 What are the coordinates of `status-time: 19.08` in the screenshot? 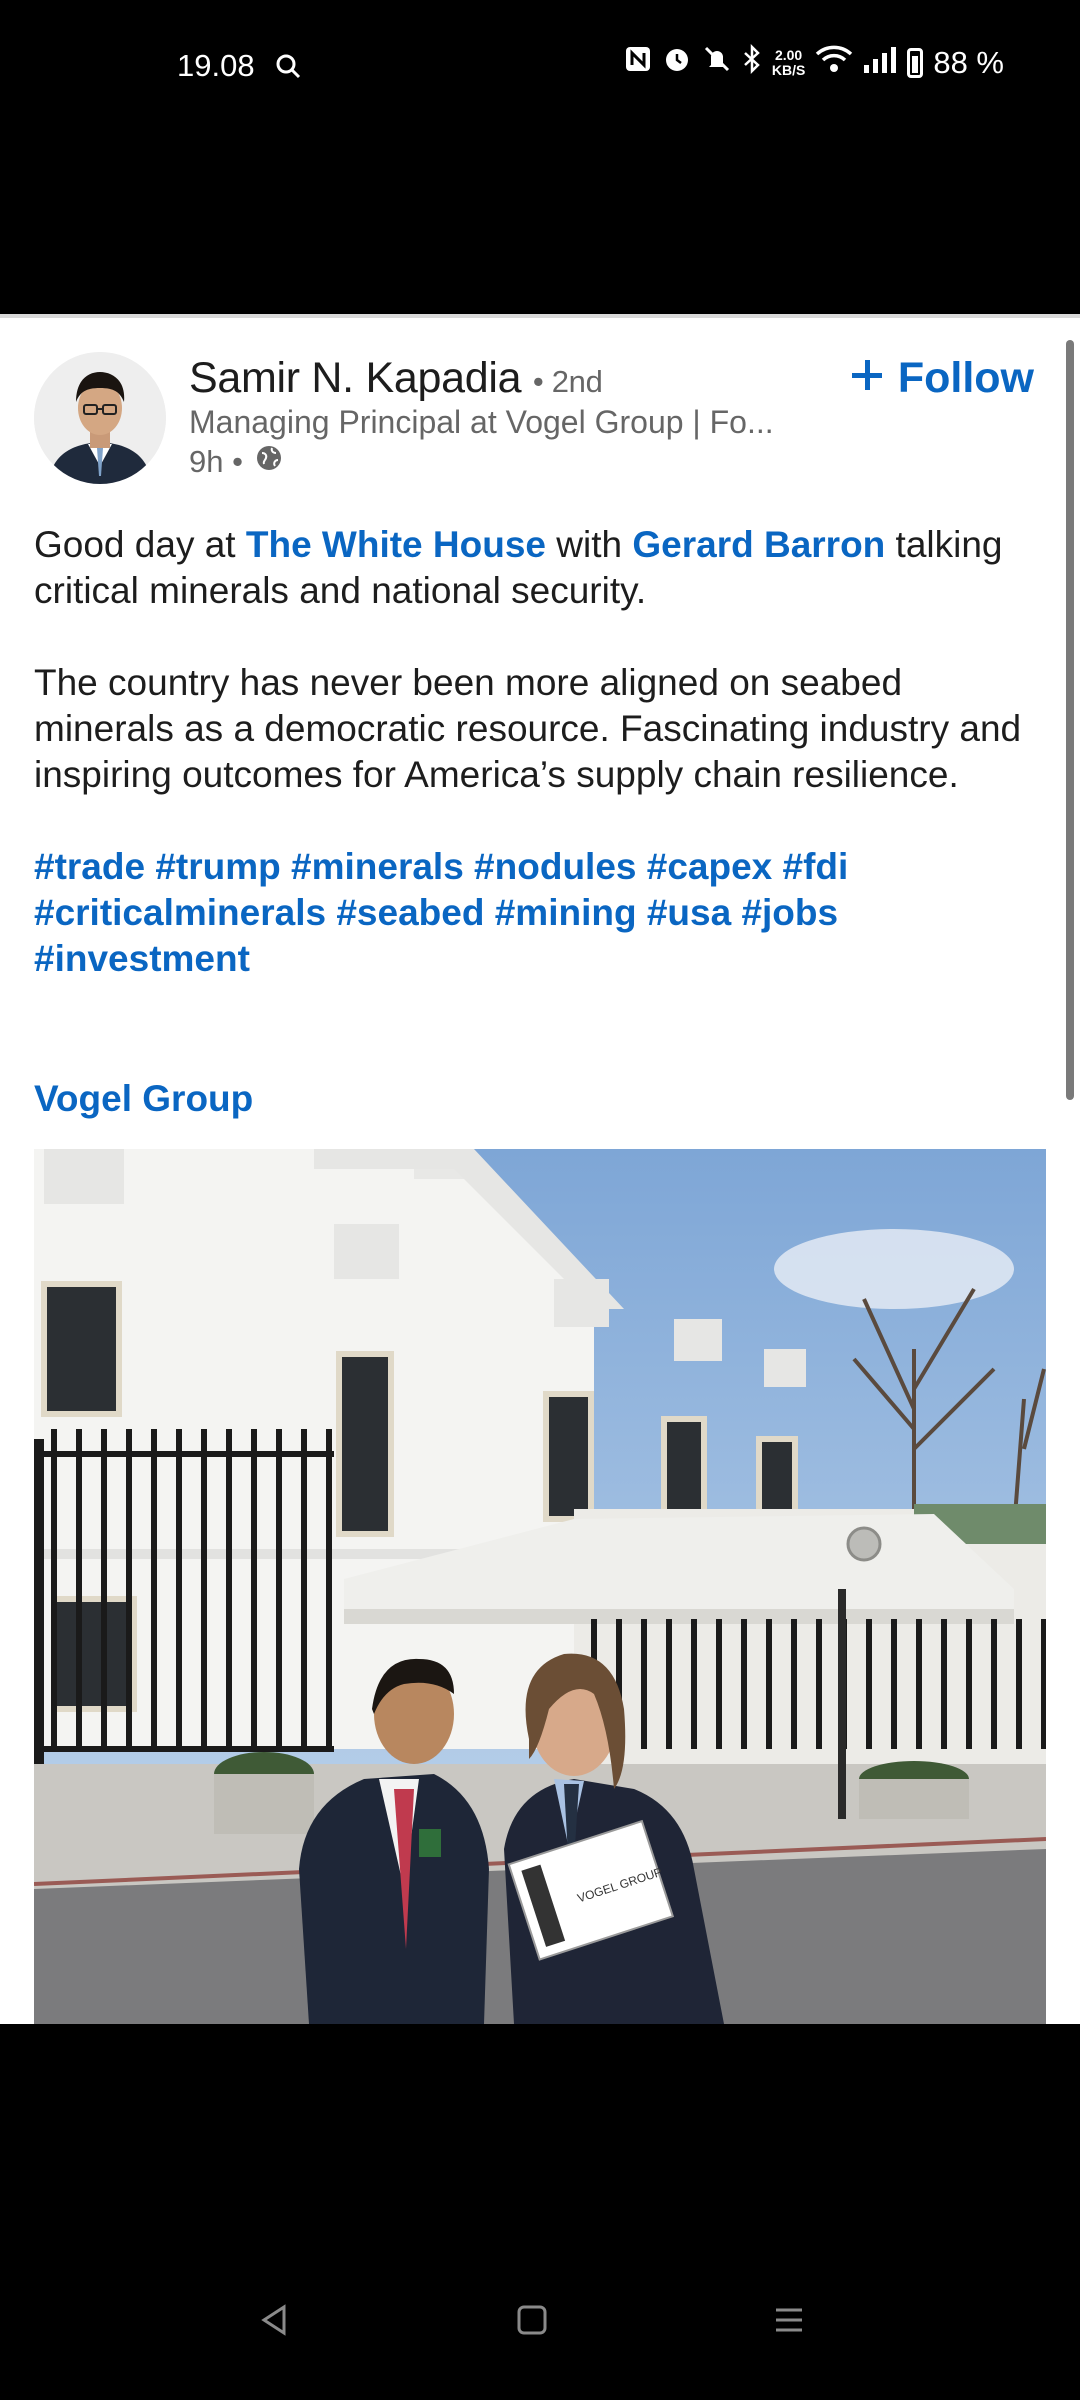 It's located at (216, 65).